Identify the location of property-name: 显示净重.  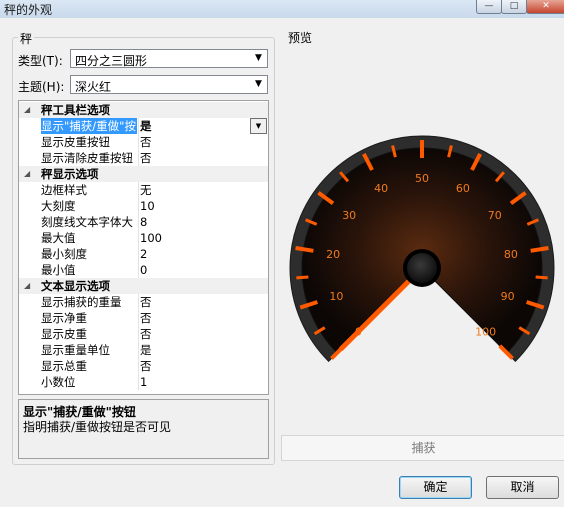
(64, 318).